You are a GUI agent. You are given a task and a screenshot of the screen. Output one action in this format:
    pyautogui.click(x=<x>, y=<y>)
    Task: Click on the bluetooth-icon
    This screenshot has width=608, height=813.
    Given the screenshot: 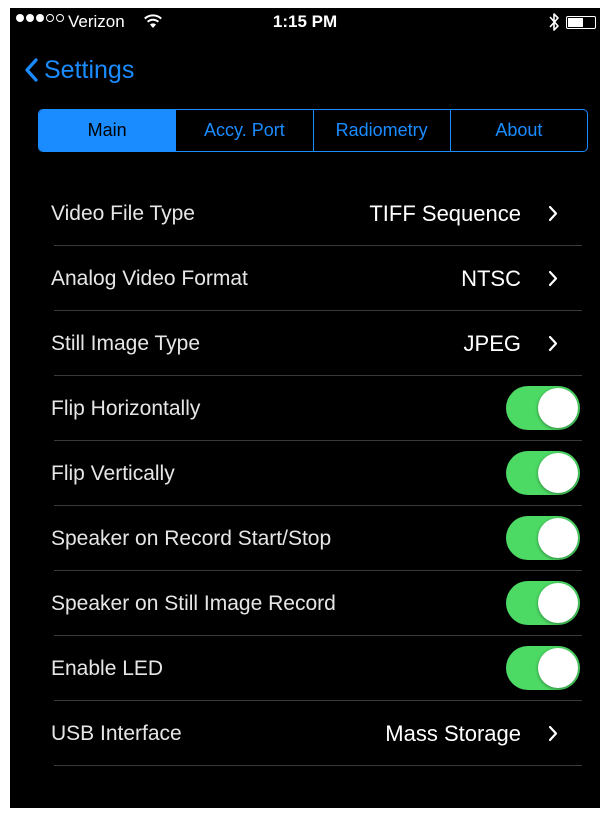 What is the action you would take?
    pyautogui.click(x=554, y=24)
    